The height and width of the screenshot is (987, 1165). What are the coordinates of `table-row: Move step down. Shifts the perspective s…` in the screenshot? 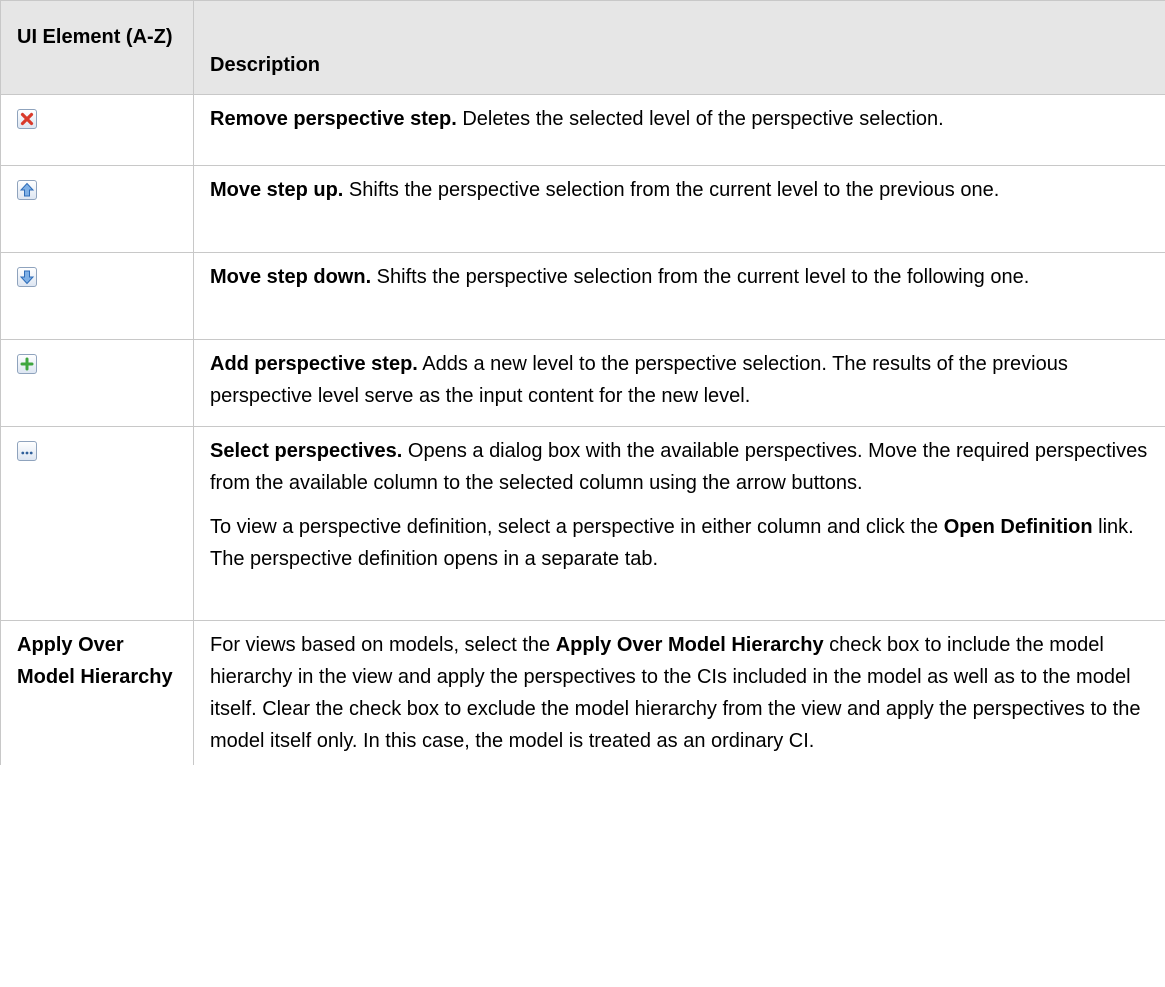 It's located at (582, 296).